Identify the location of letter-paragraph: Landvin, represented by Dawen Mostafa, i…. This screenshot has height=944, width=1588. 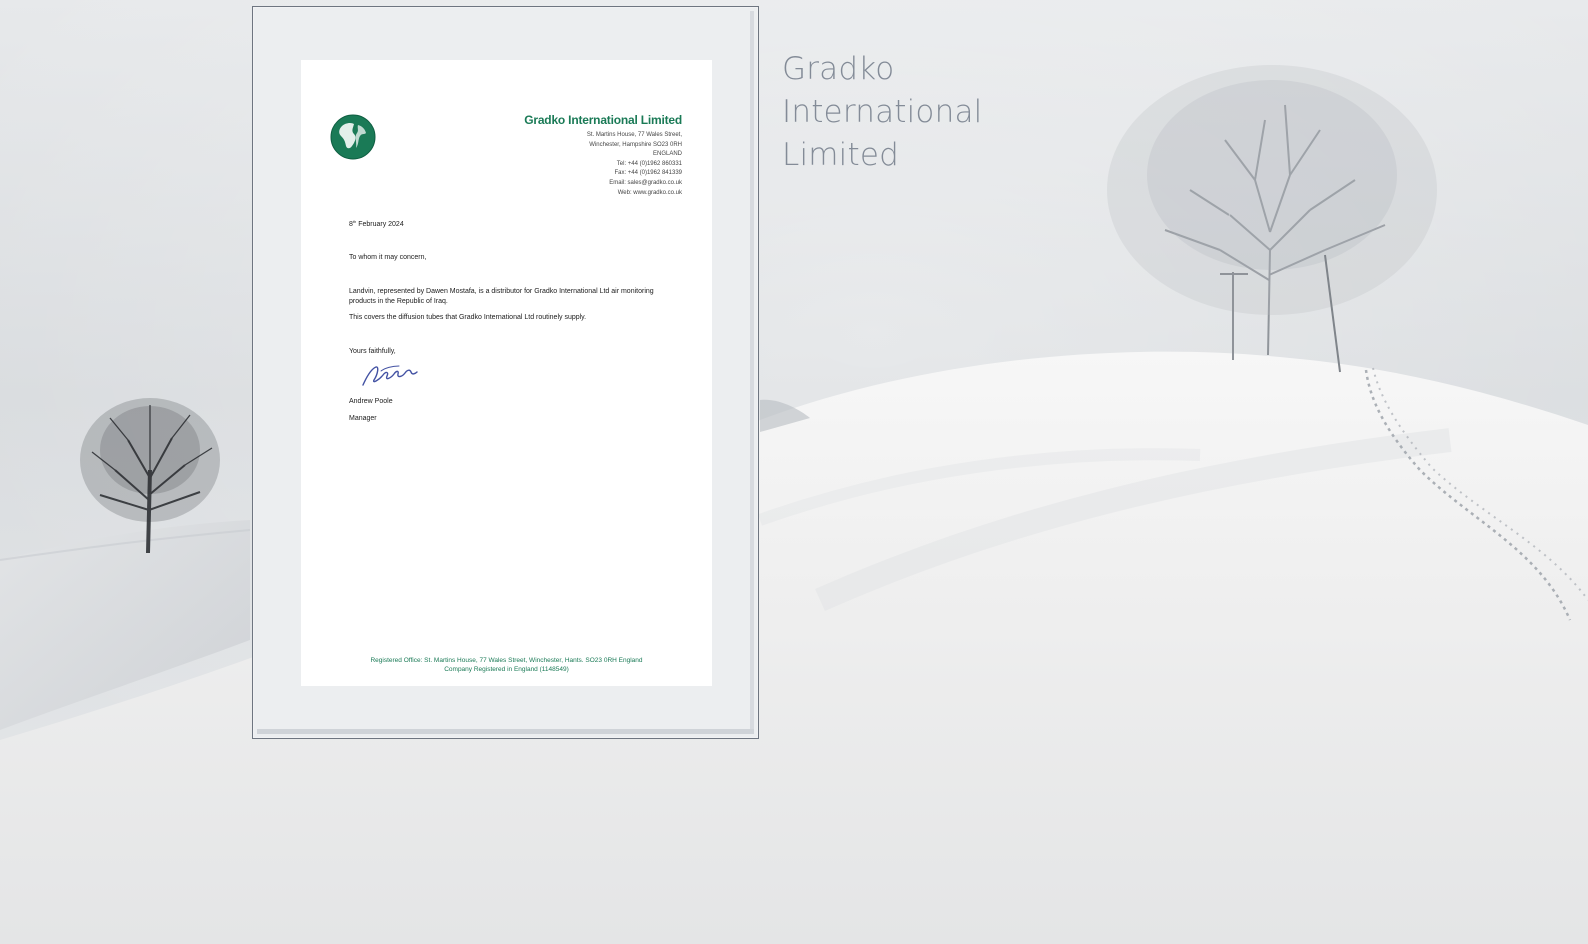
(501, 296).